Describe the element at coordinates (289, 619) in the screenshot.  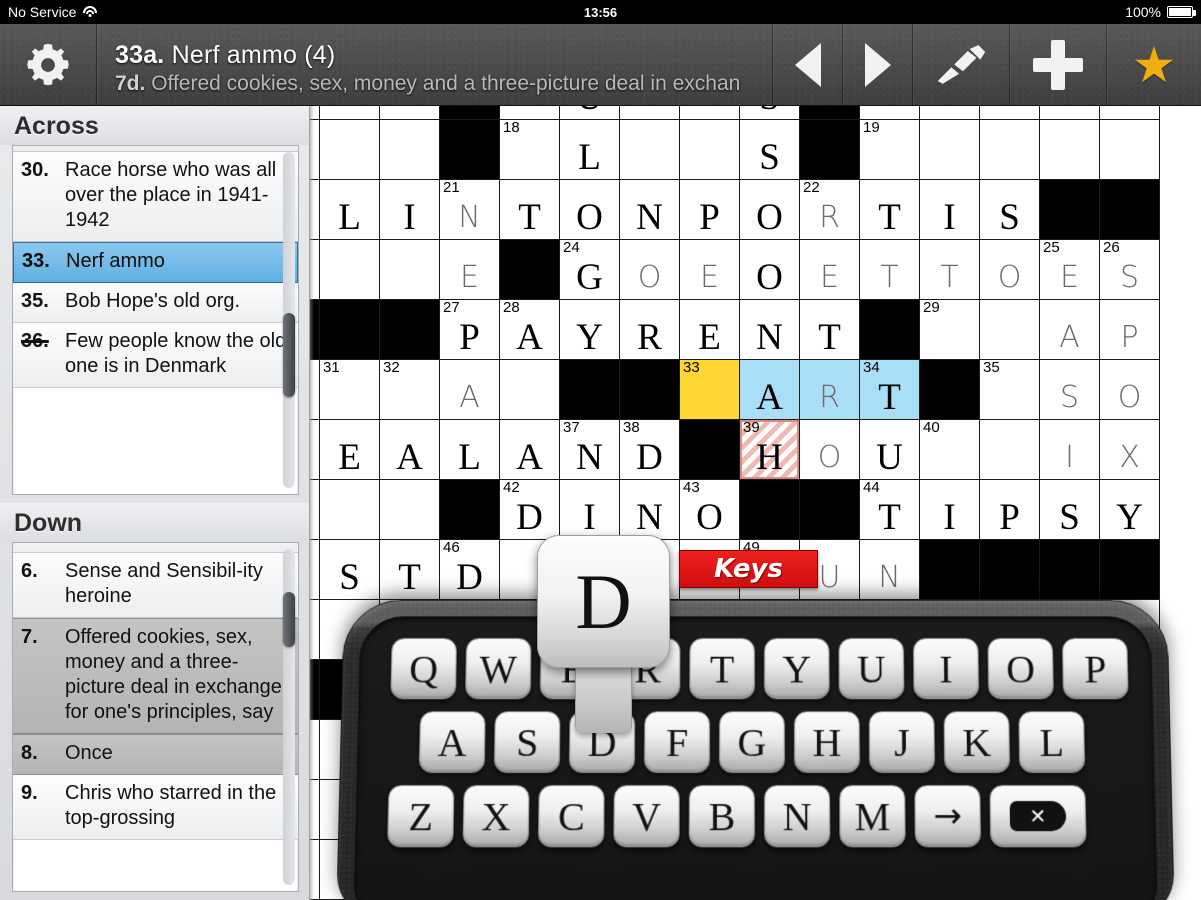
I see `down-scrollbar-thumb` at that location.